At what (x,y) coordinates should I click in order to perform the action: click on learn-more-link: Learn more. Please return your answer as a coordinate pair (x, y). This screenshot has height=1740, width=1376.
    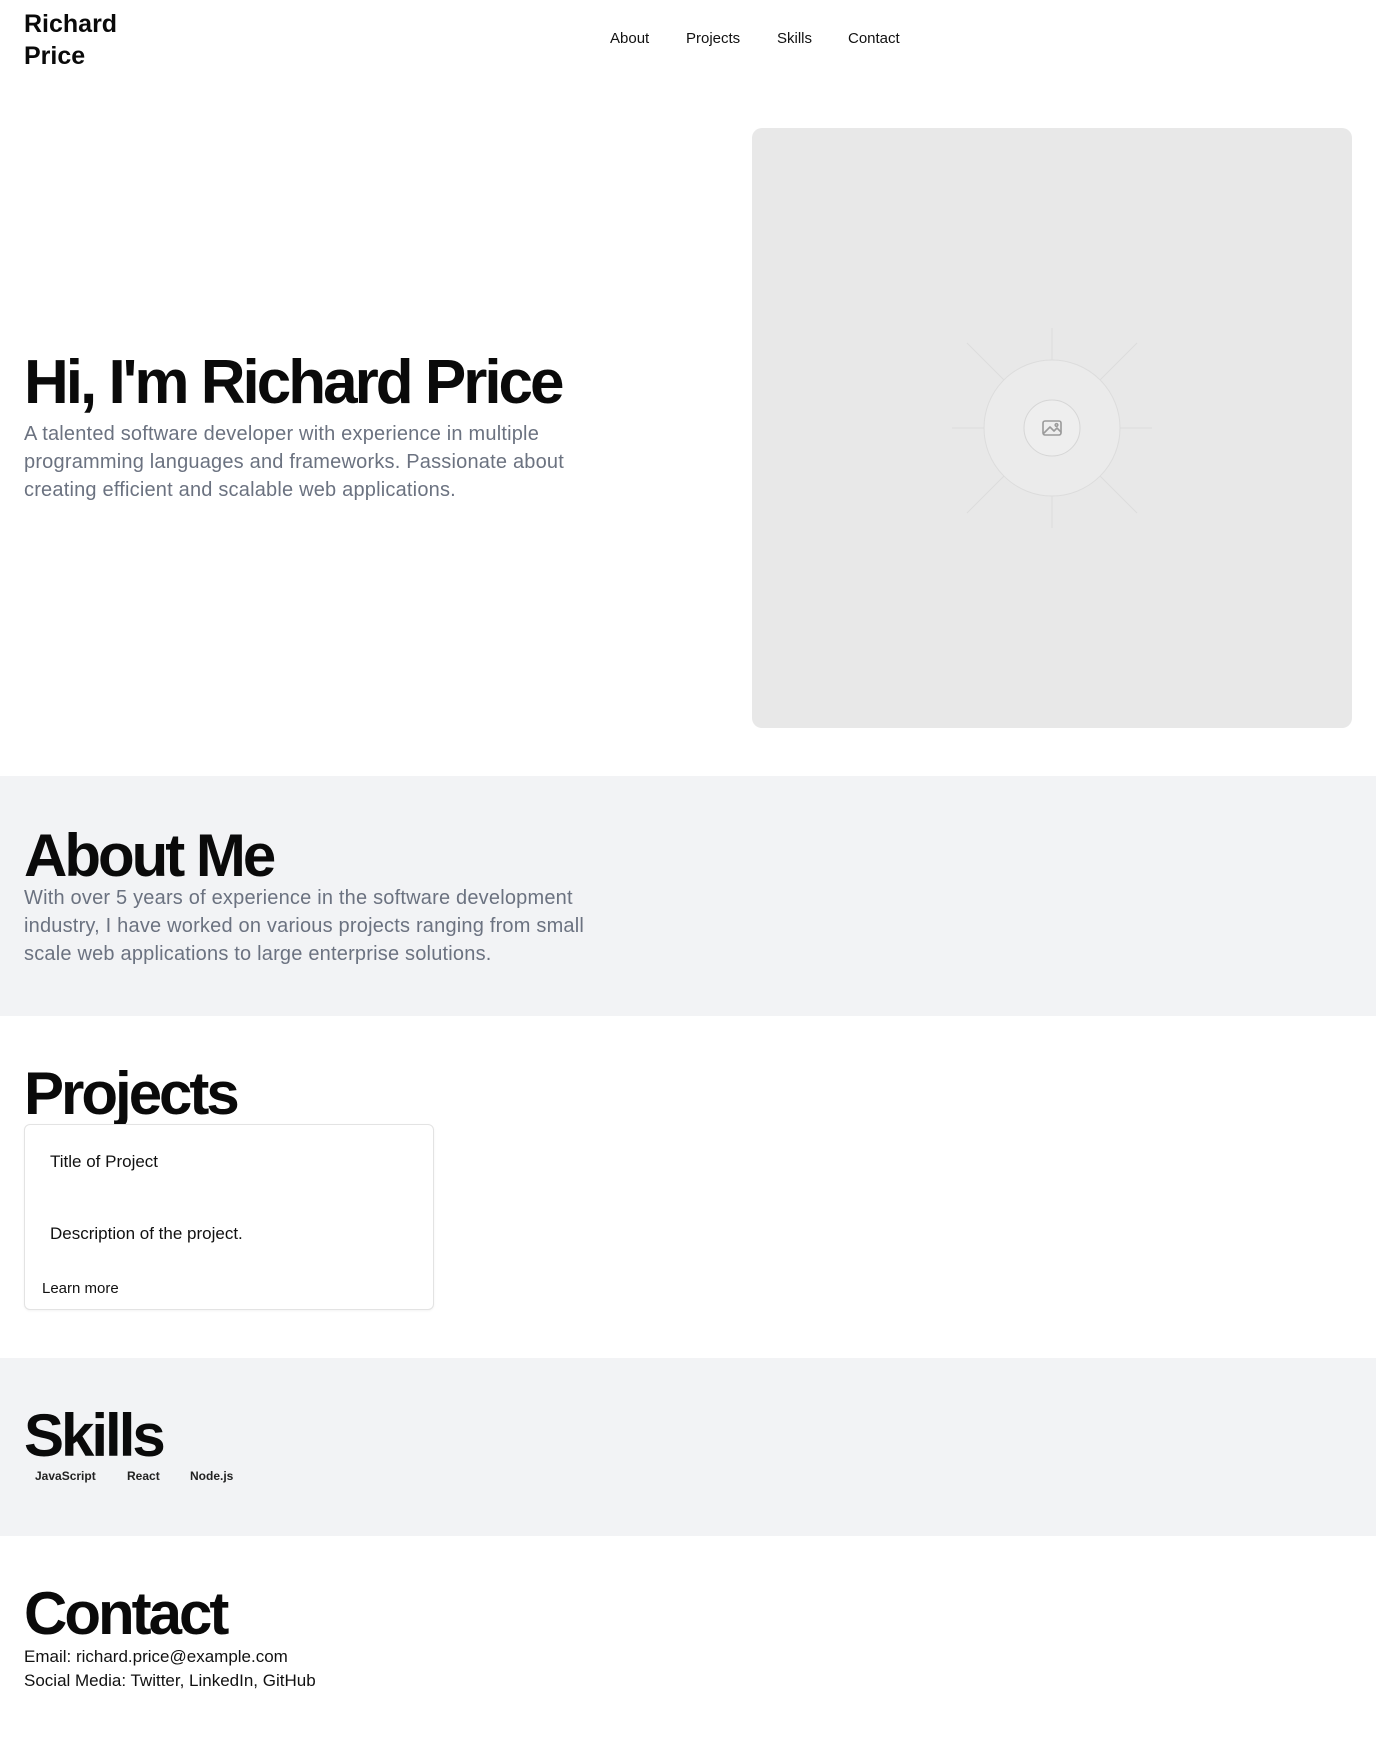
    Looking at the image, I should click on (80, 1289).